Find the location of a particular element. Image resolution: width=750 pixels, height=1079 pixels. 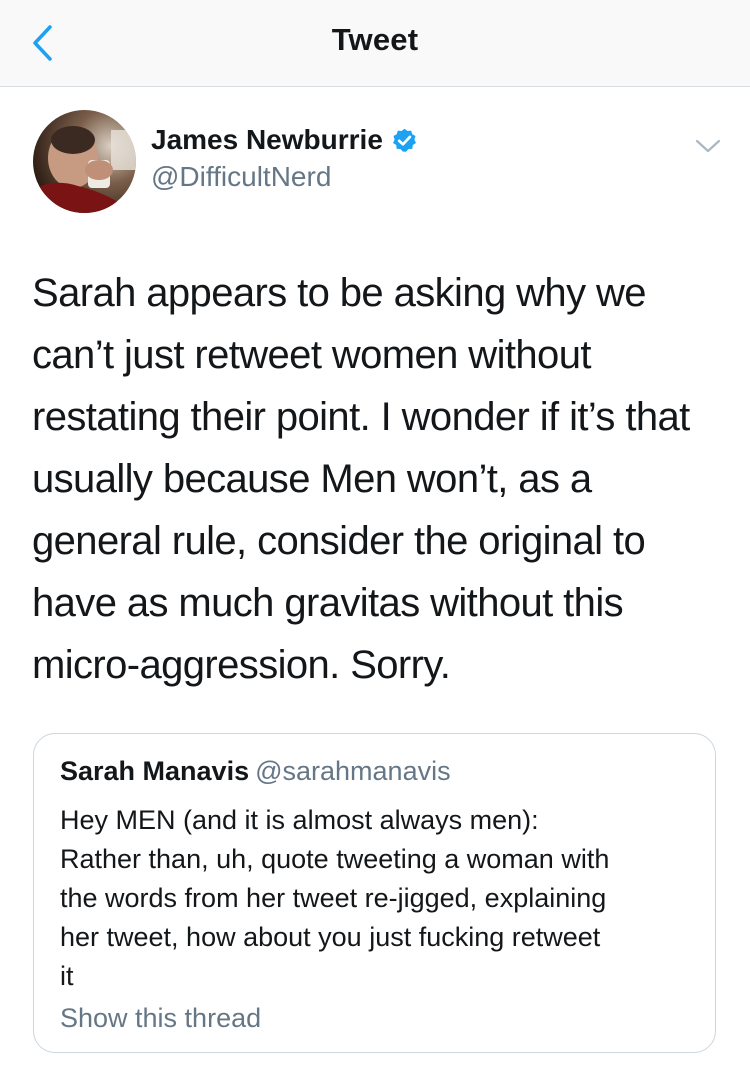

navigation-bar: Tweet is located at coordinates (375, 43).